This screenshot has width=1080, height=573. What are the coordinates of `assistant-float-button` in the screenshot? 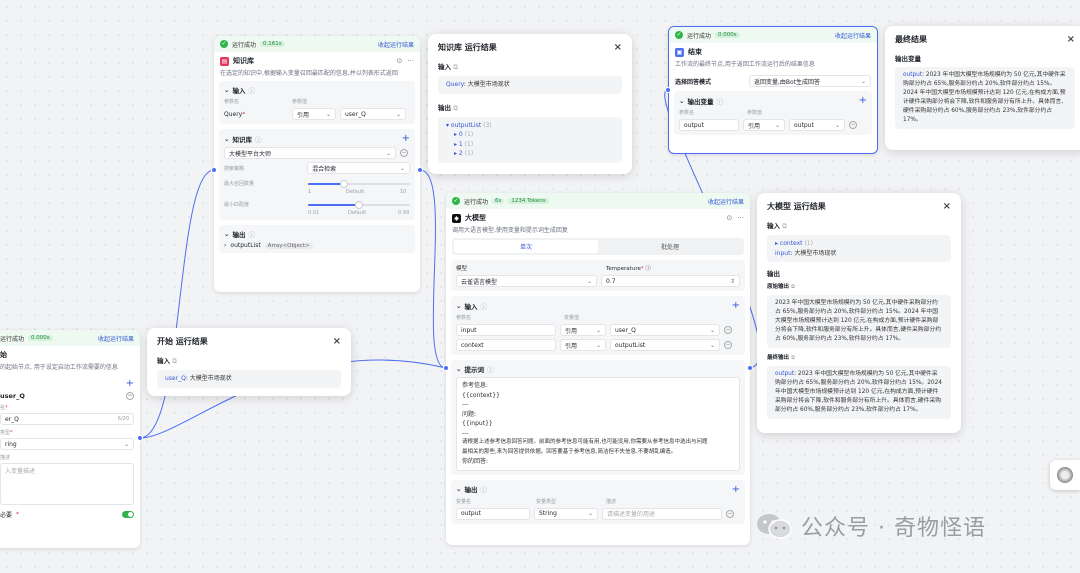 It's located at (1065, 475).